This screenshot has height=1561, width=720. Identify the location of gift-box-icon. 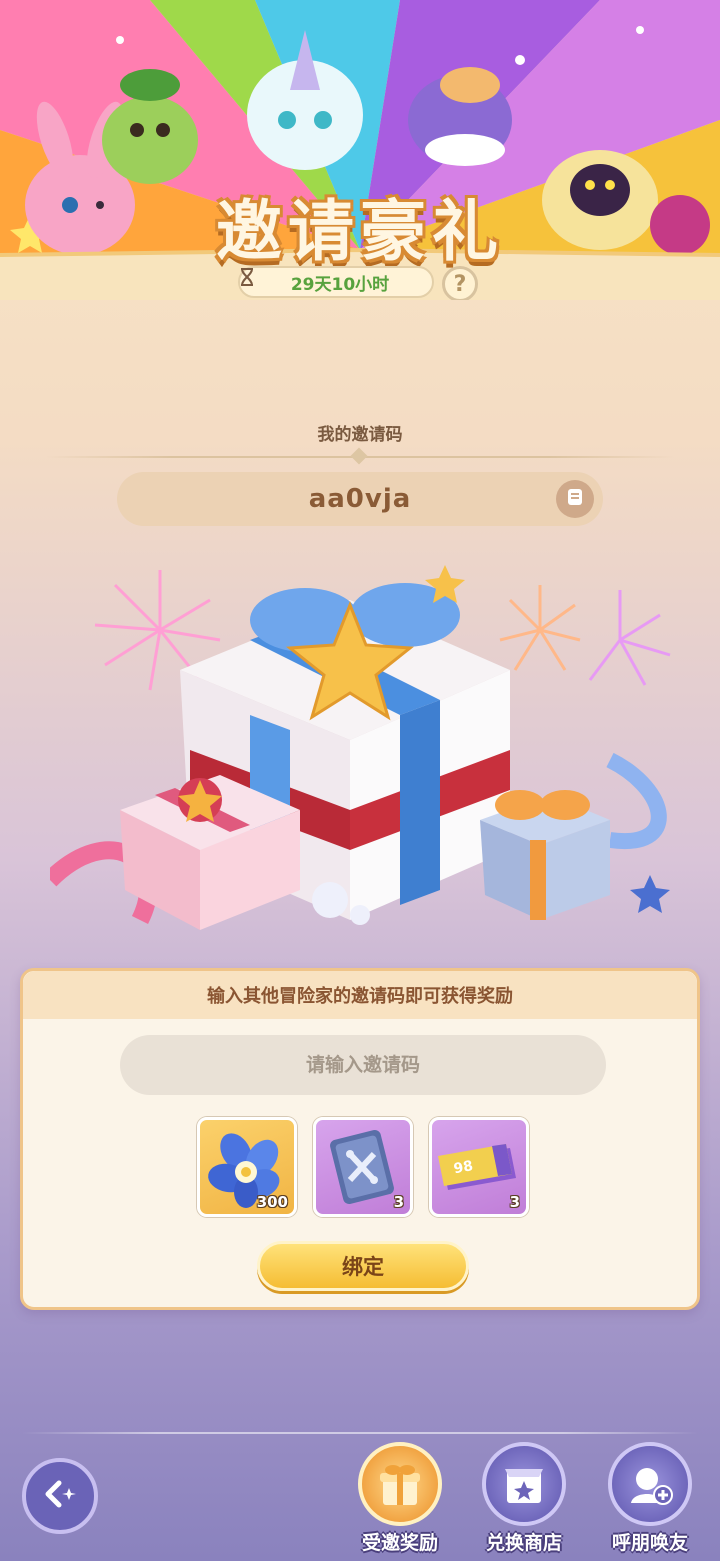
(400, 1484).